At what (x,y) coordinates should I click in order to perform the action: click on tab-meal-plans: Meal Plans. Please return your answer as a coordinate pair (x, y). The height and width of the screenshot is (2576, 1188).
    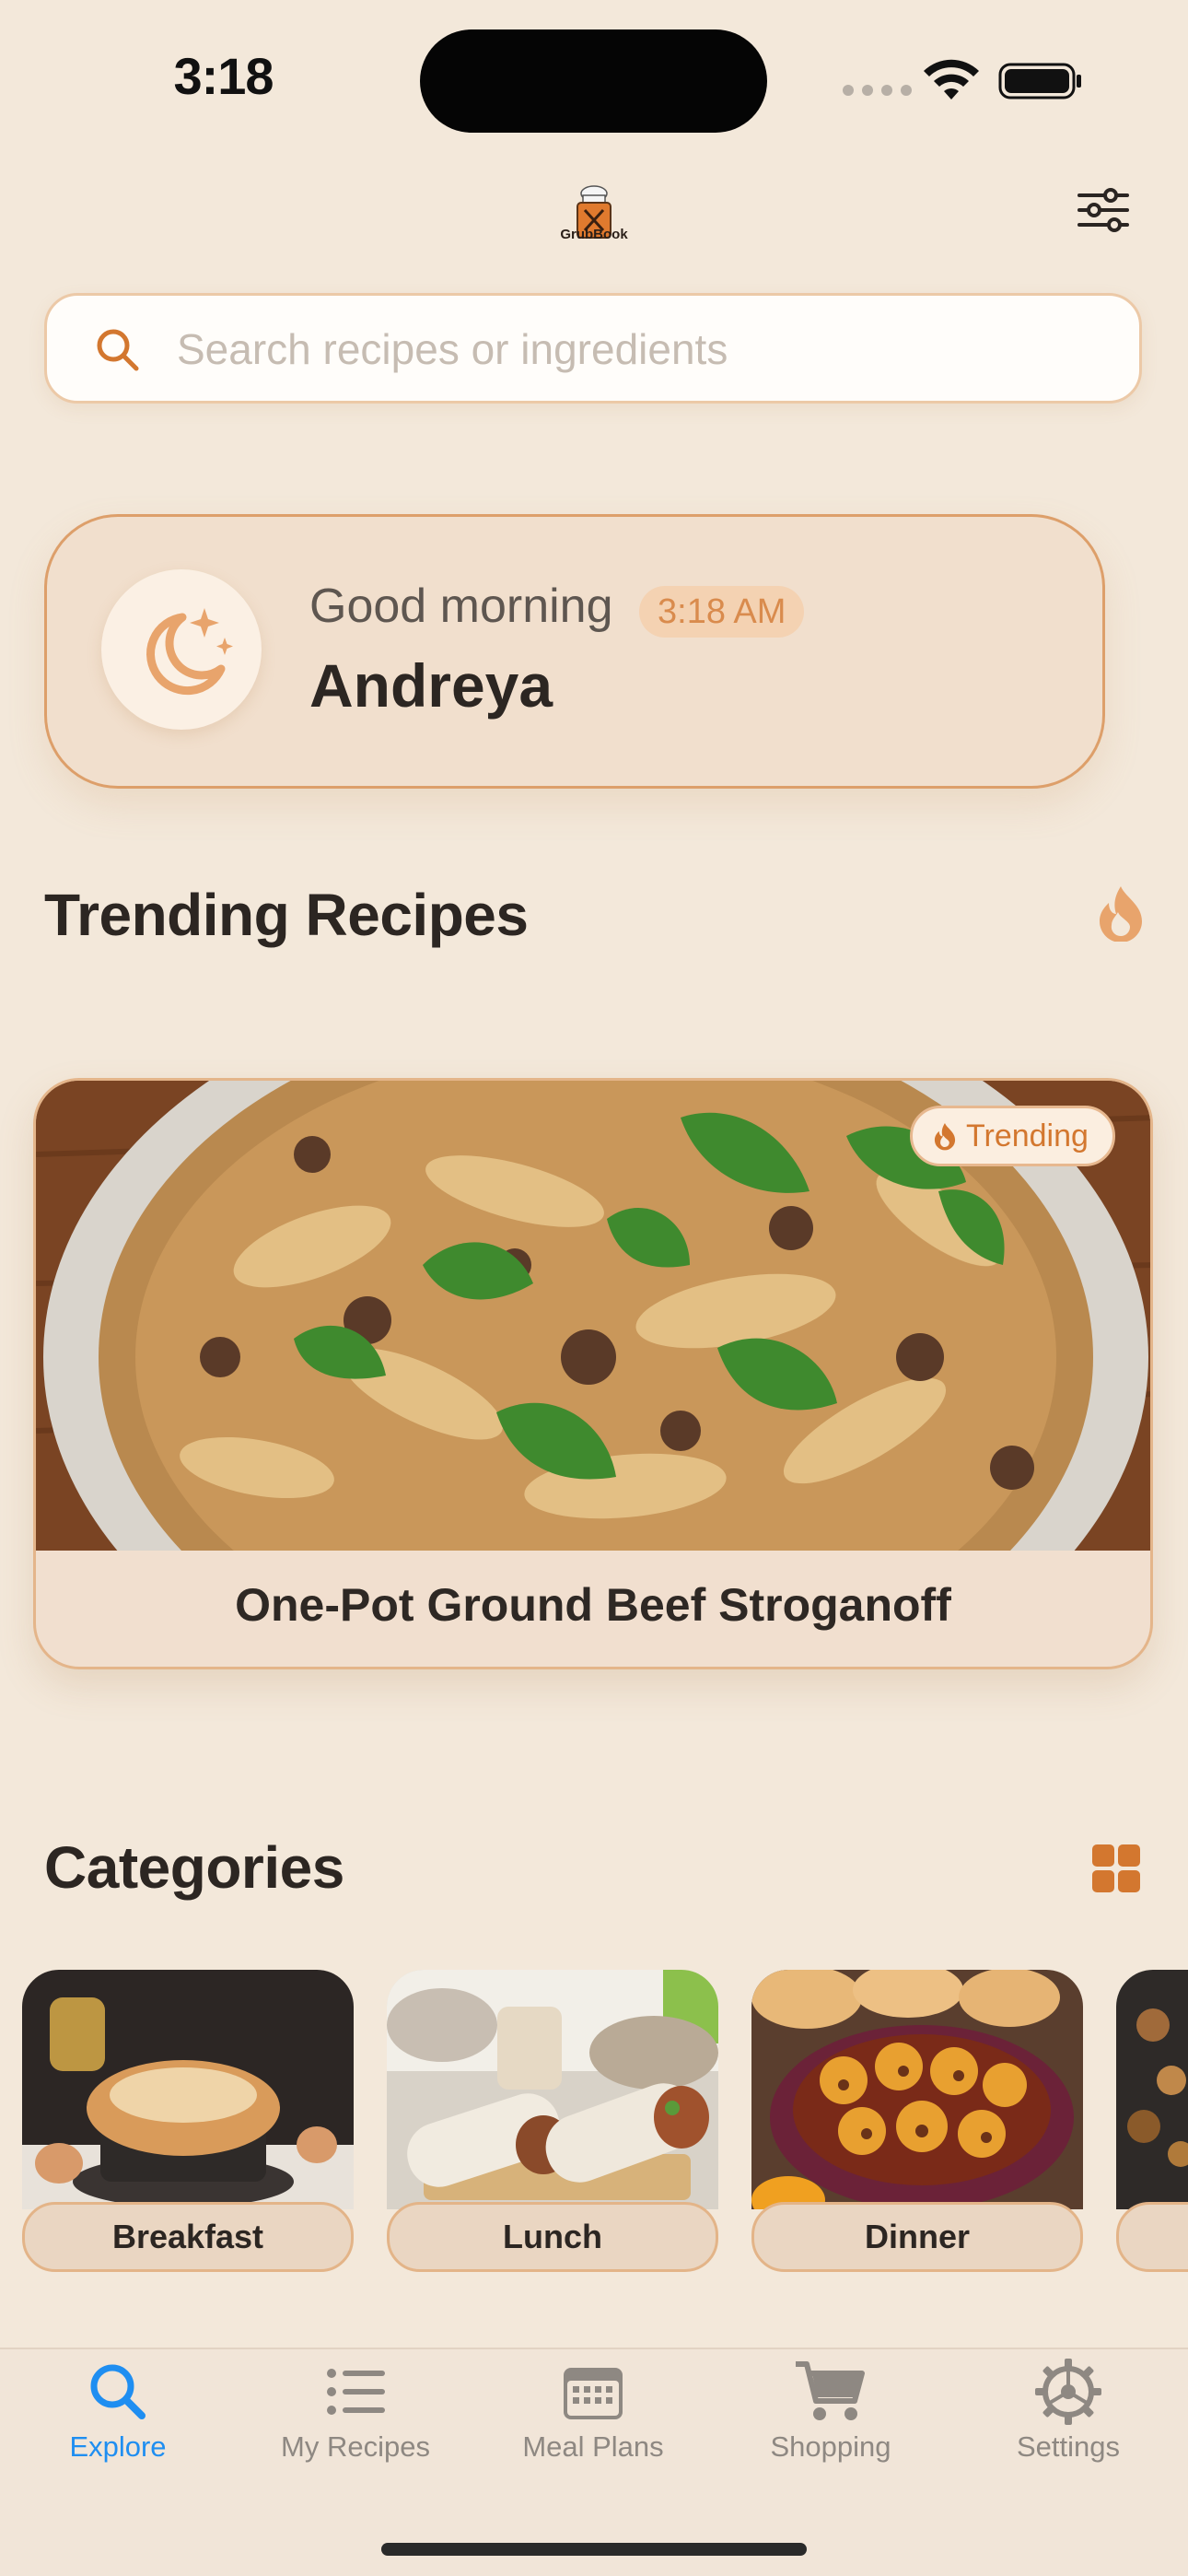
    Looking at the image, I should click on (593, 2411).